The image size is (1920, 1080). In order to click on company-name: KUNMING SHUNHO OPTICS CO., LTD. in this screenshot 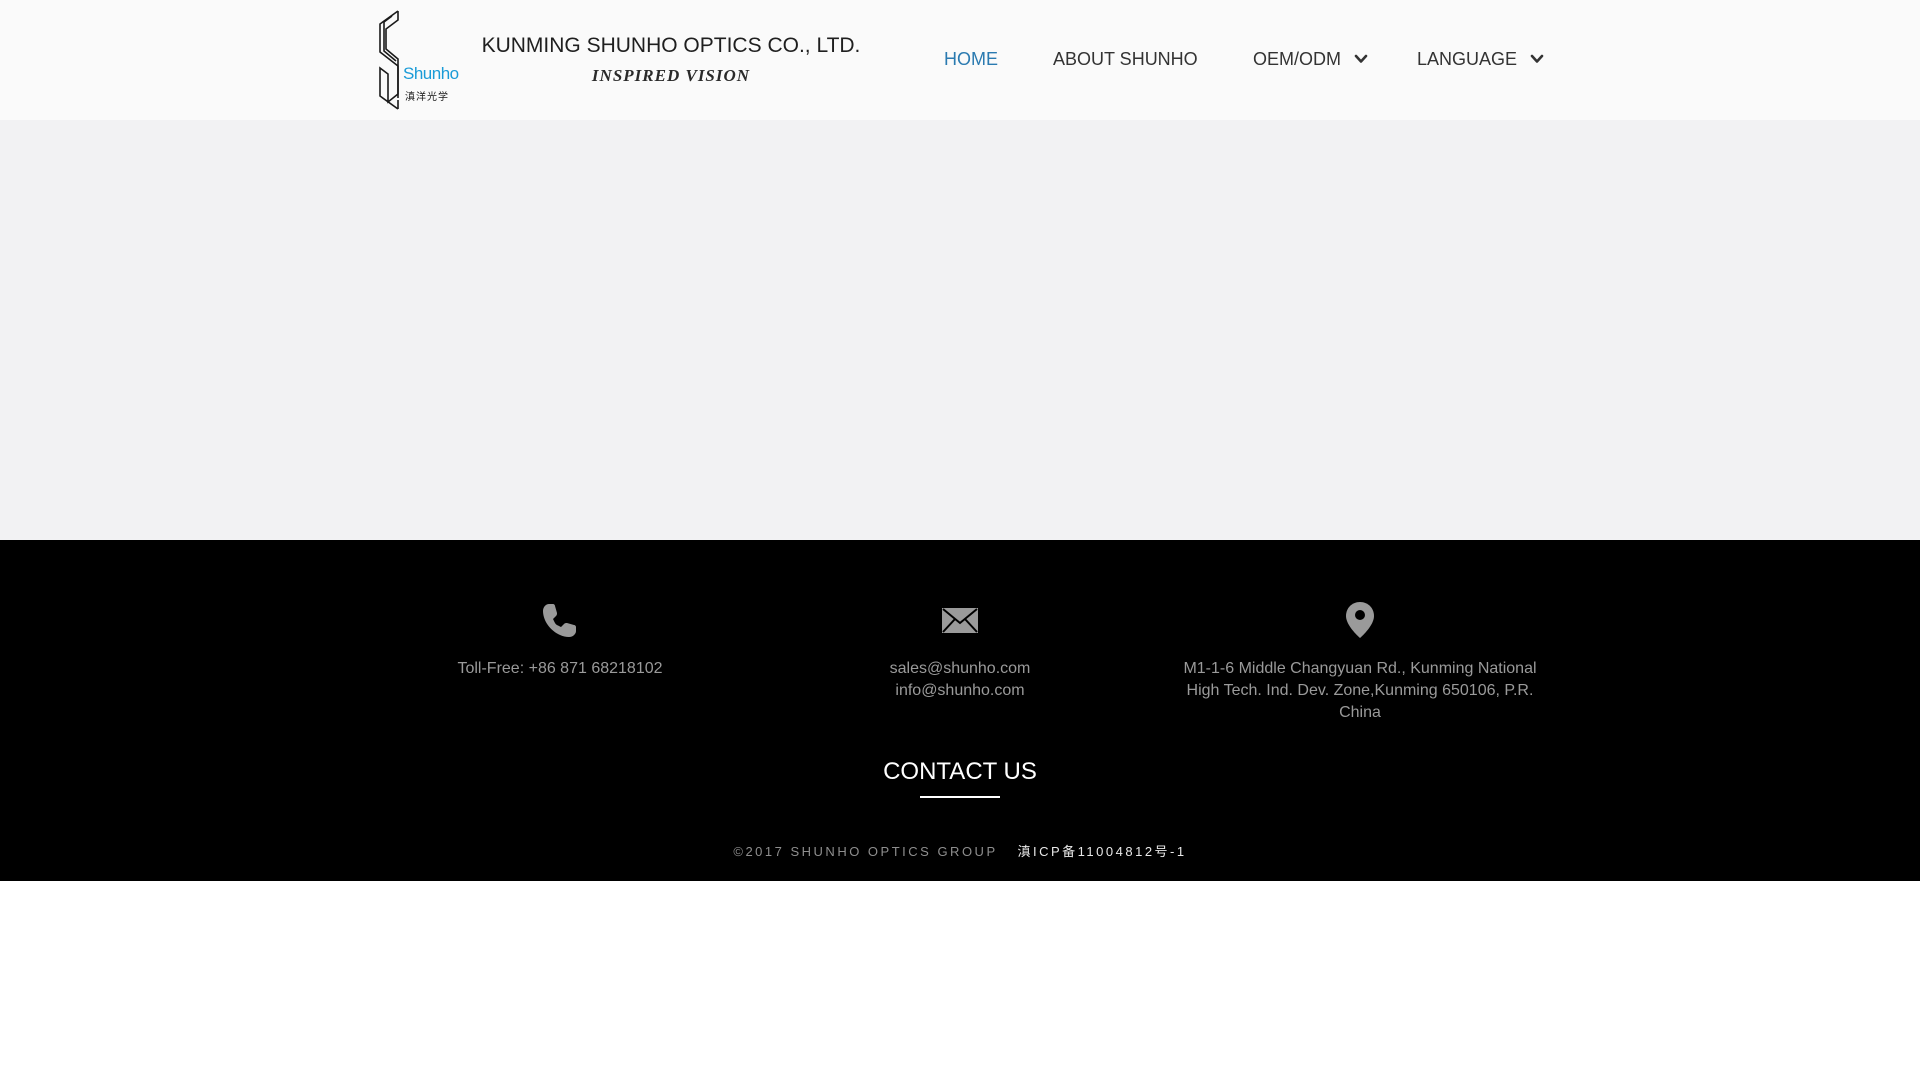, I will do `click(671, 45)`.